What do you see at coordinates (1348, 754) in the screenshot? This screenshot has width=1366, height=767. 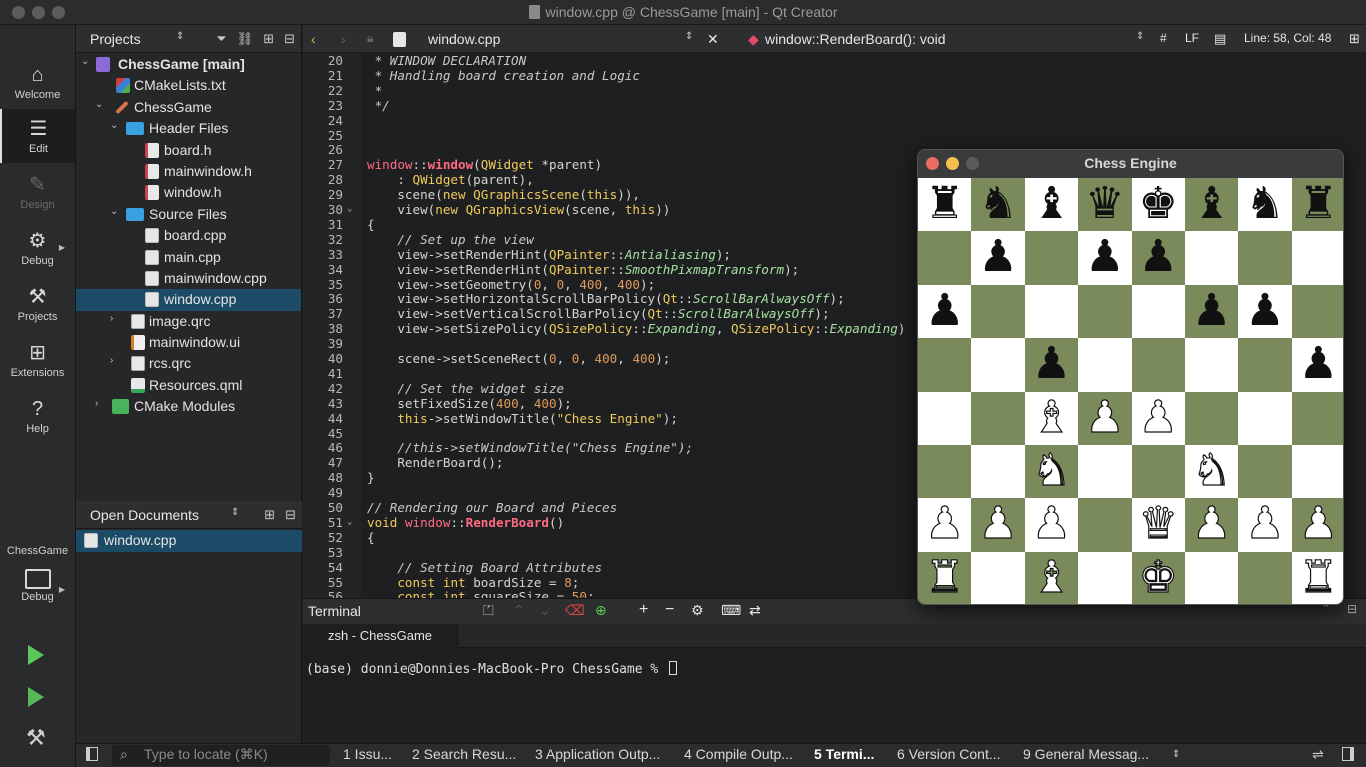 I see `right-sidebar-toggle-icon` at bounding box center [1348, 754].